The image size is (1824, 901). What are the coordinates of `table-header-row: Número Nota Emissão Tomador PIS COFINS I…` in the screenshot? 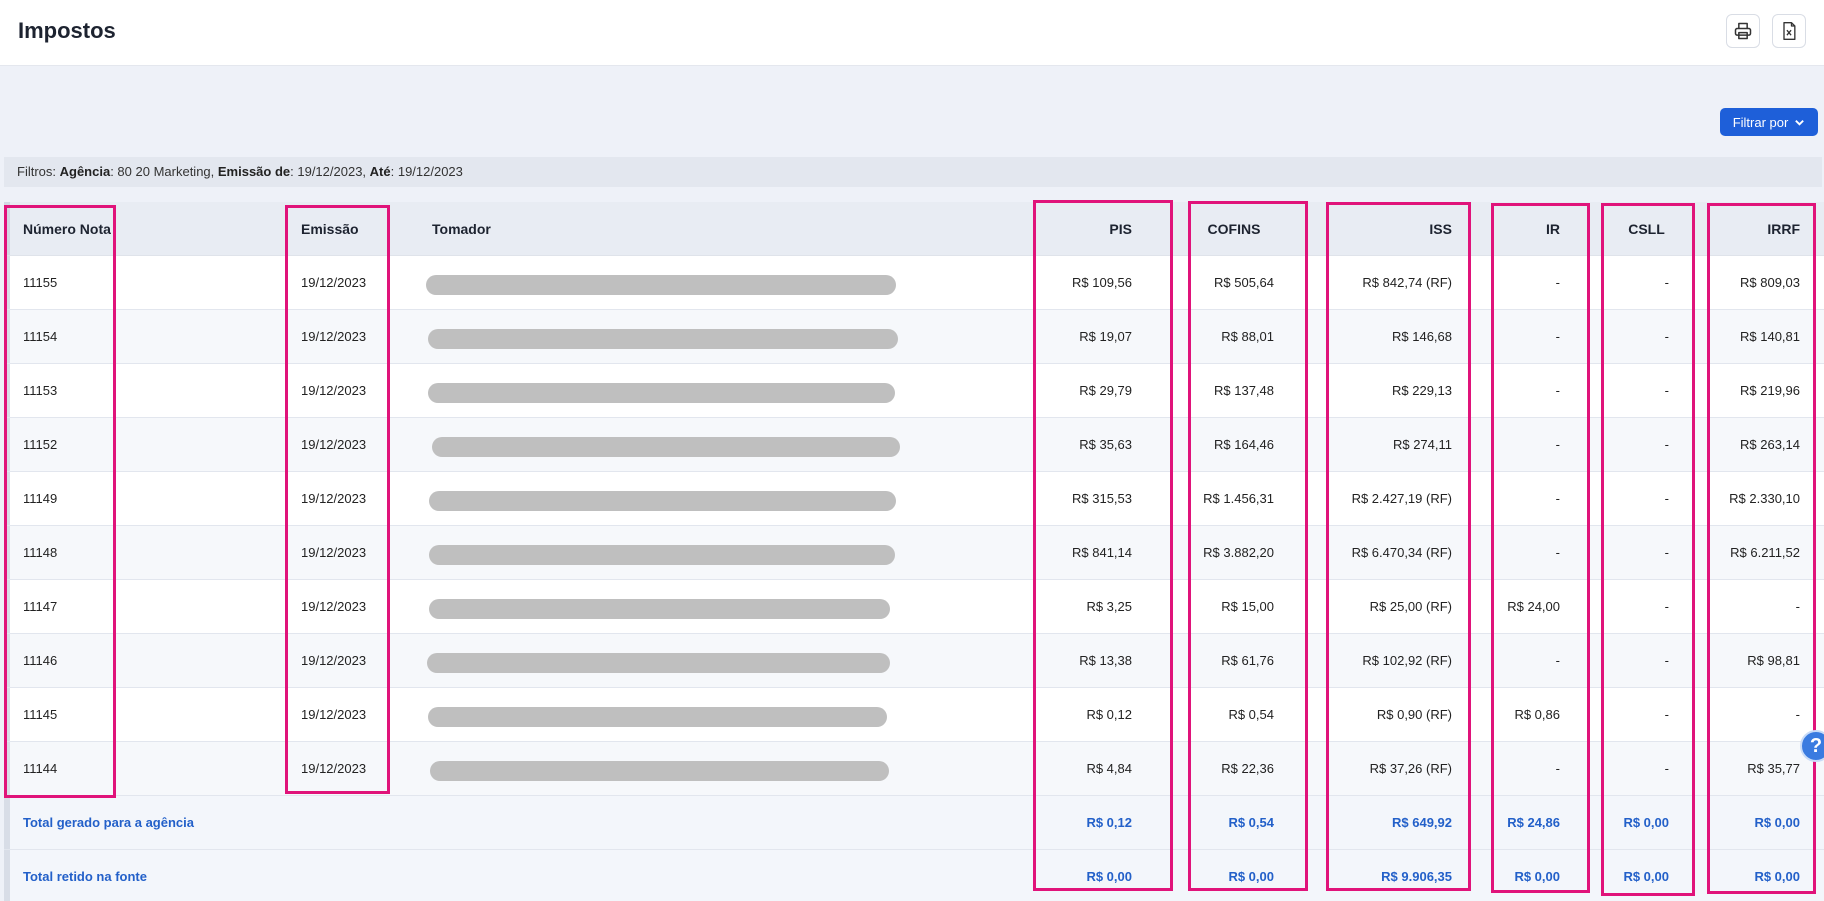 It's located at (914, 229).